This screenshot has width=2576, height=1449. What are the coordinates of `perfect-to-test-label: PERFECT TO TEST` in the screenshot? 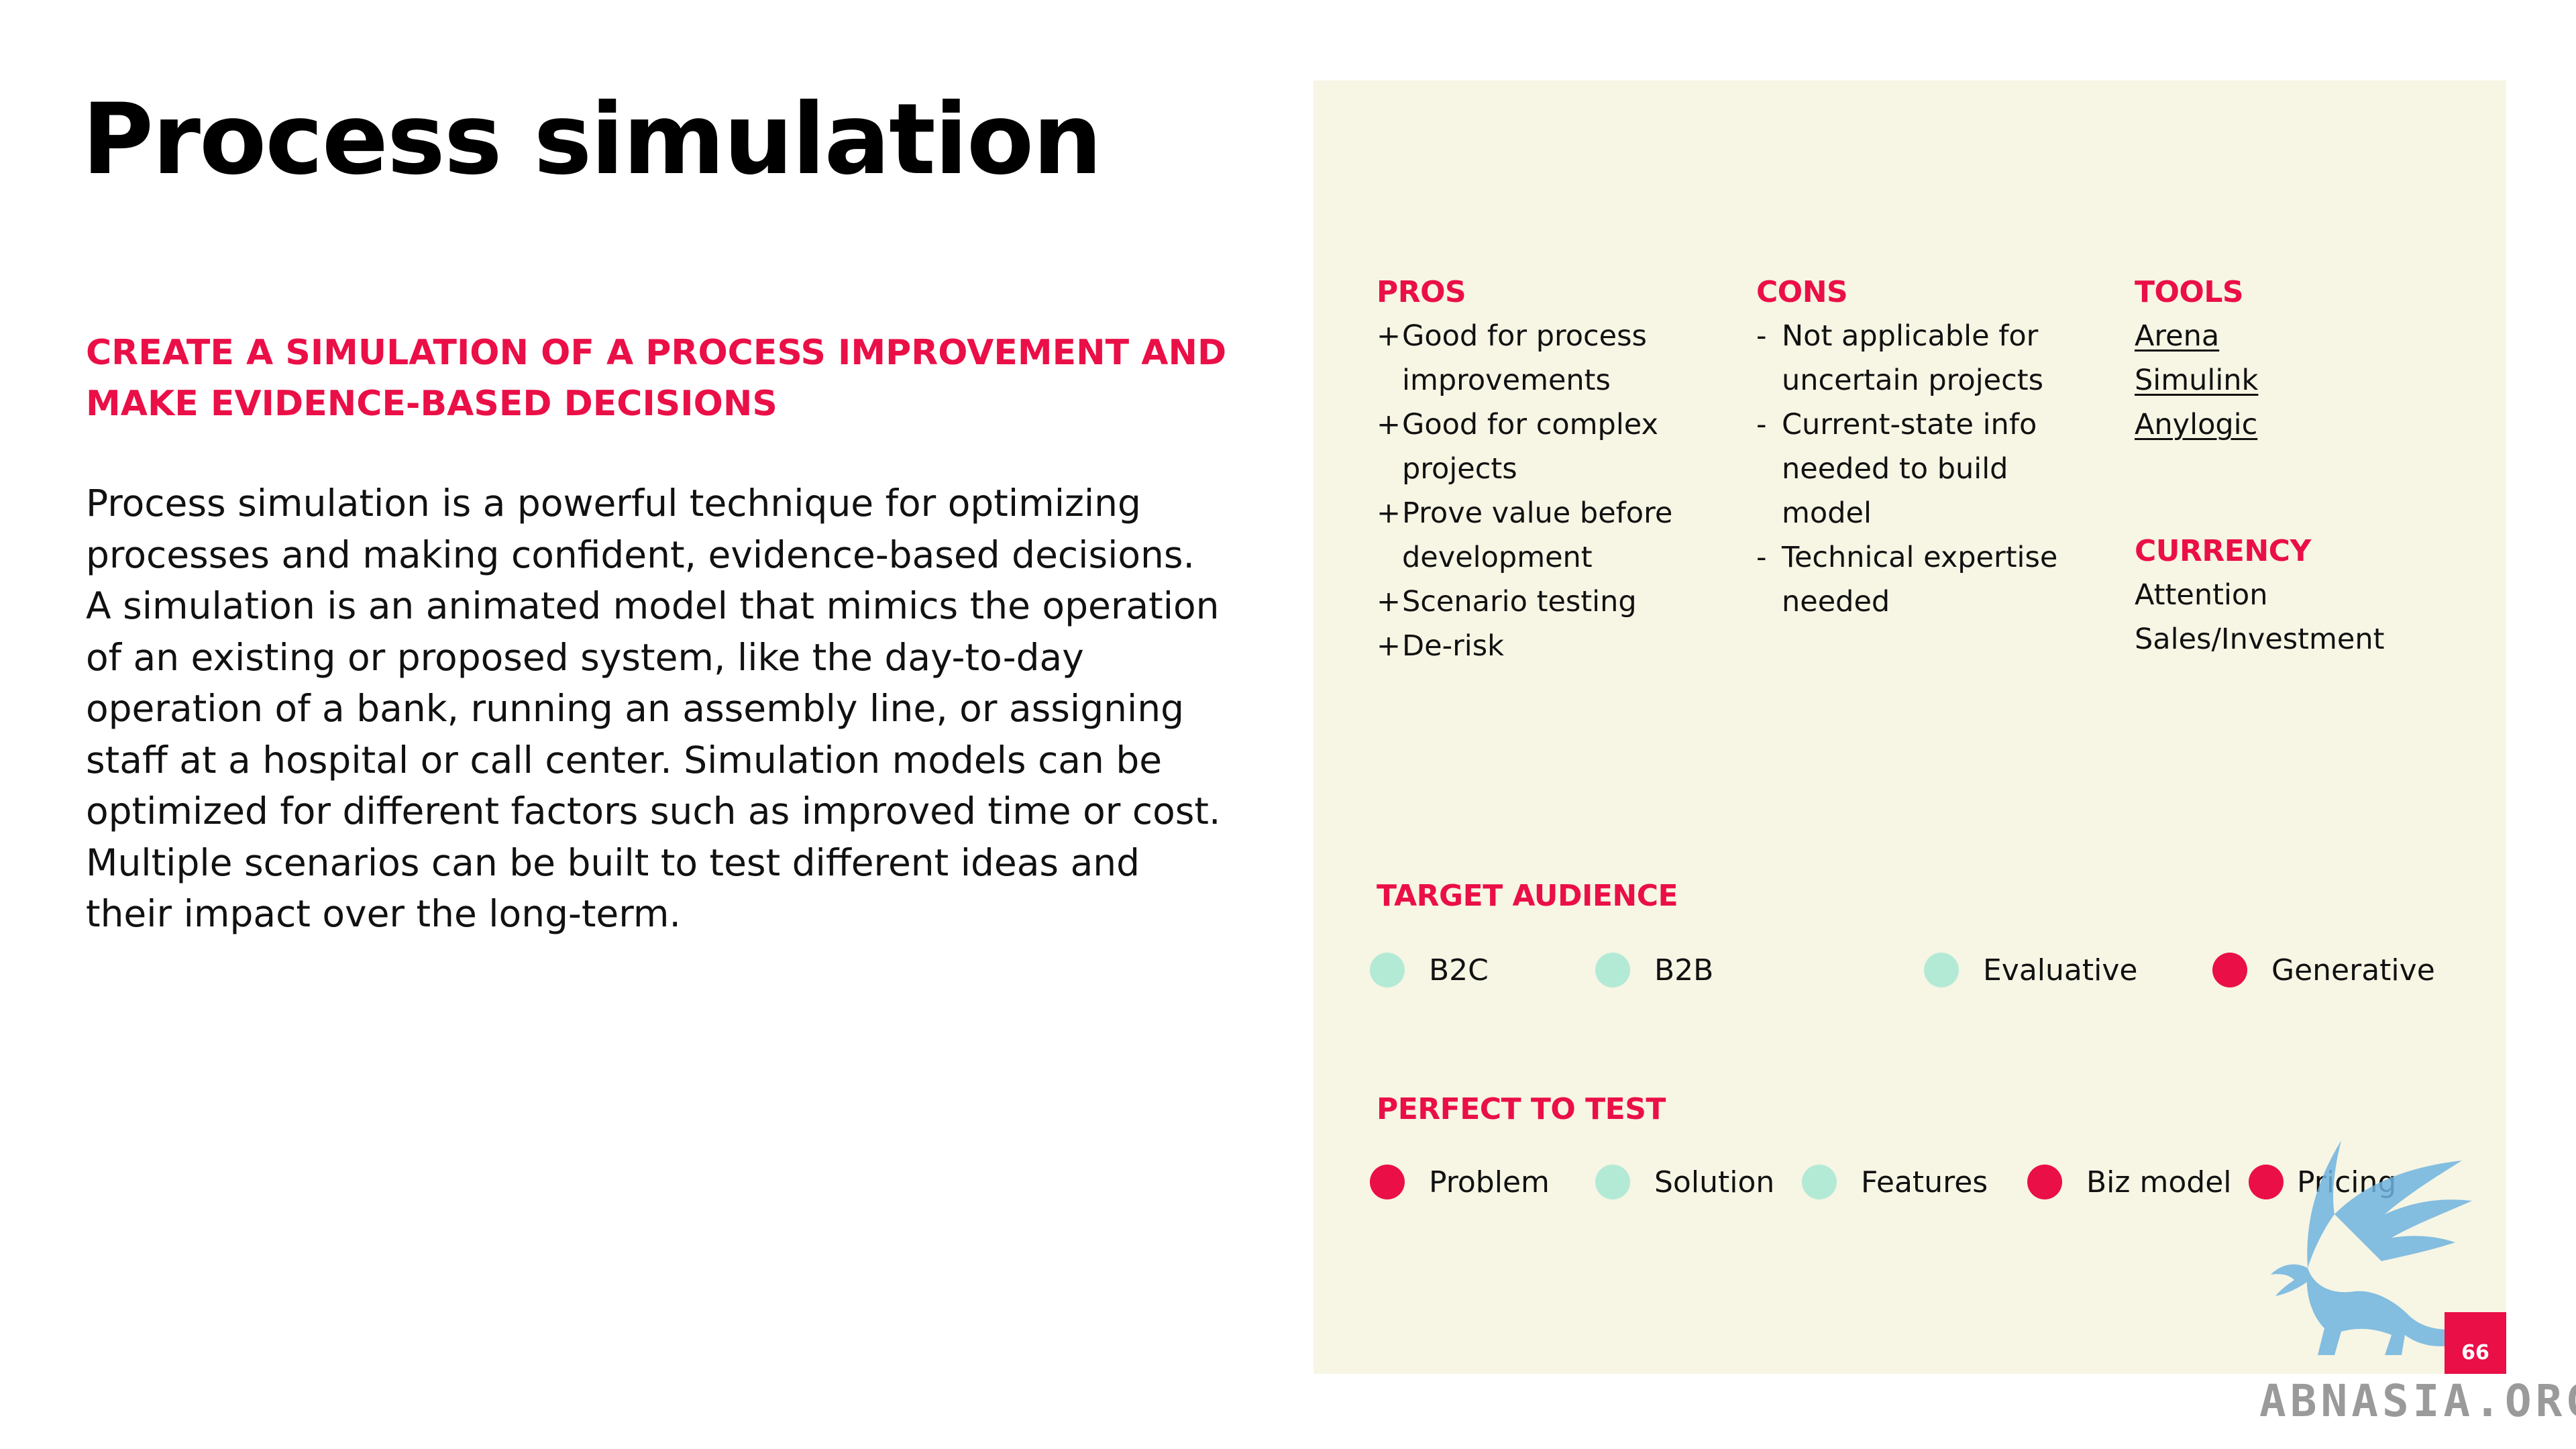 It's located at (1521, 1109).